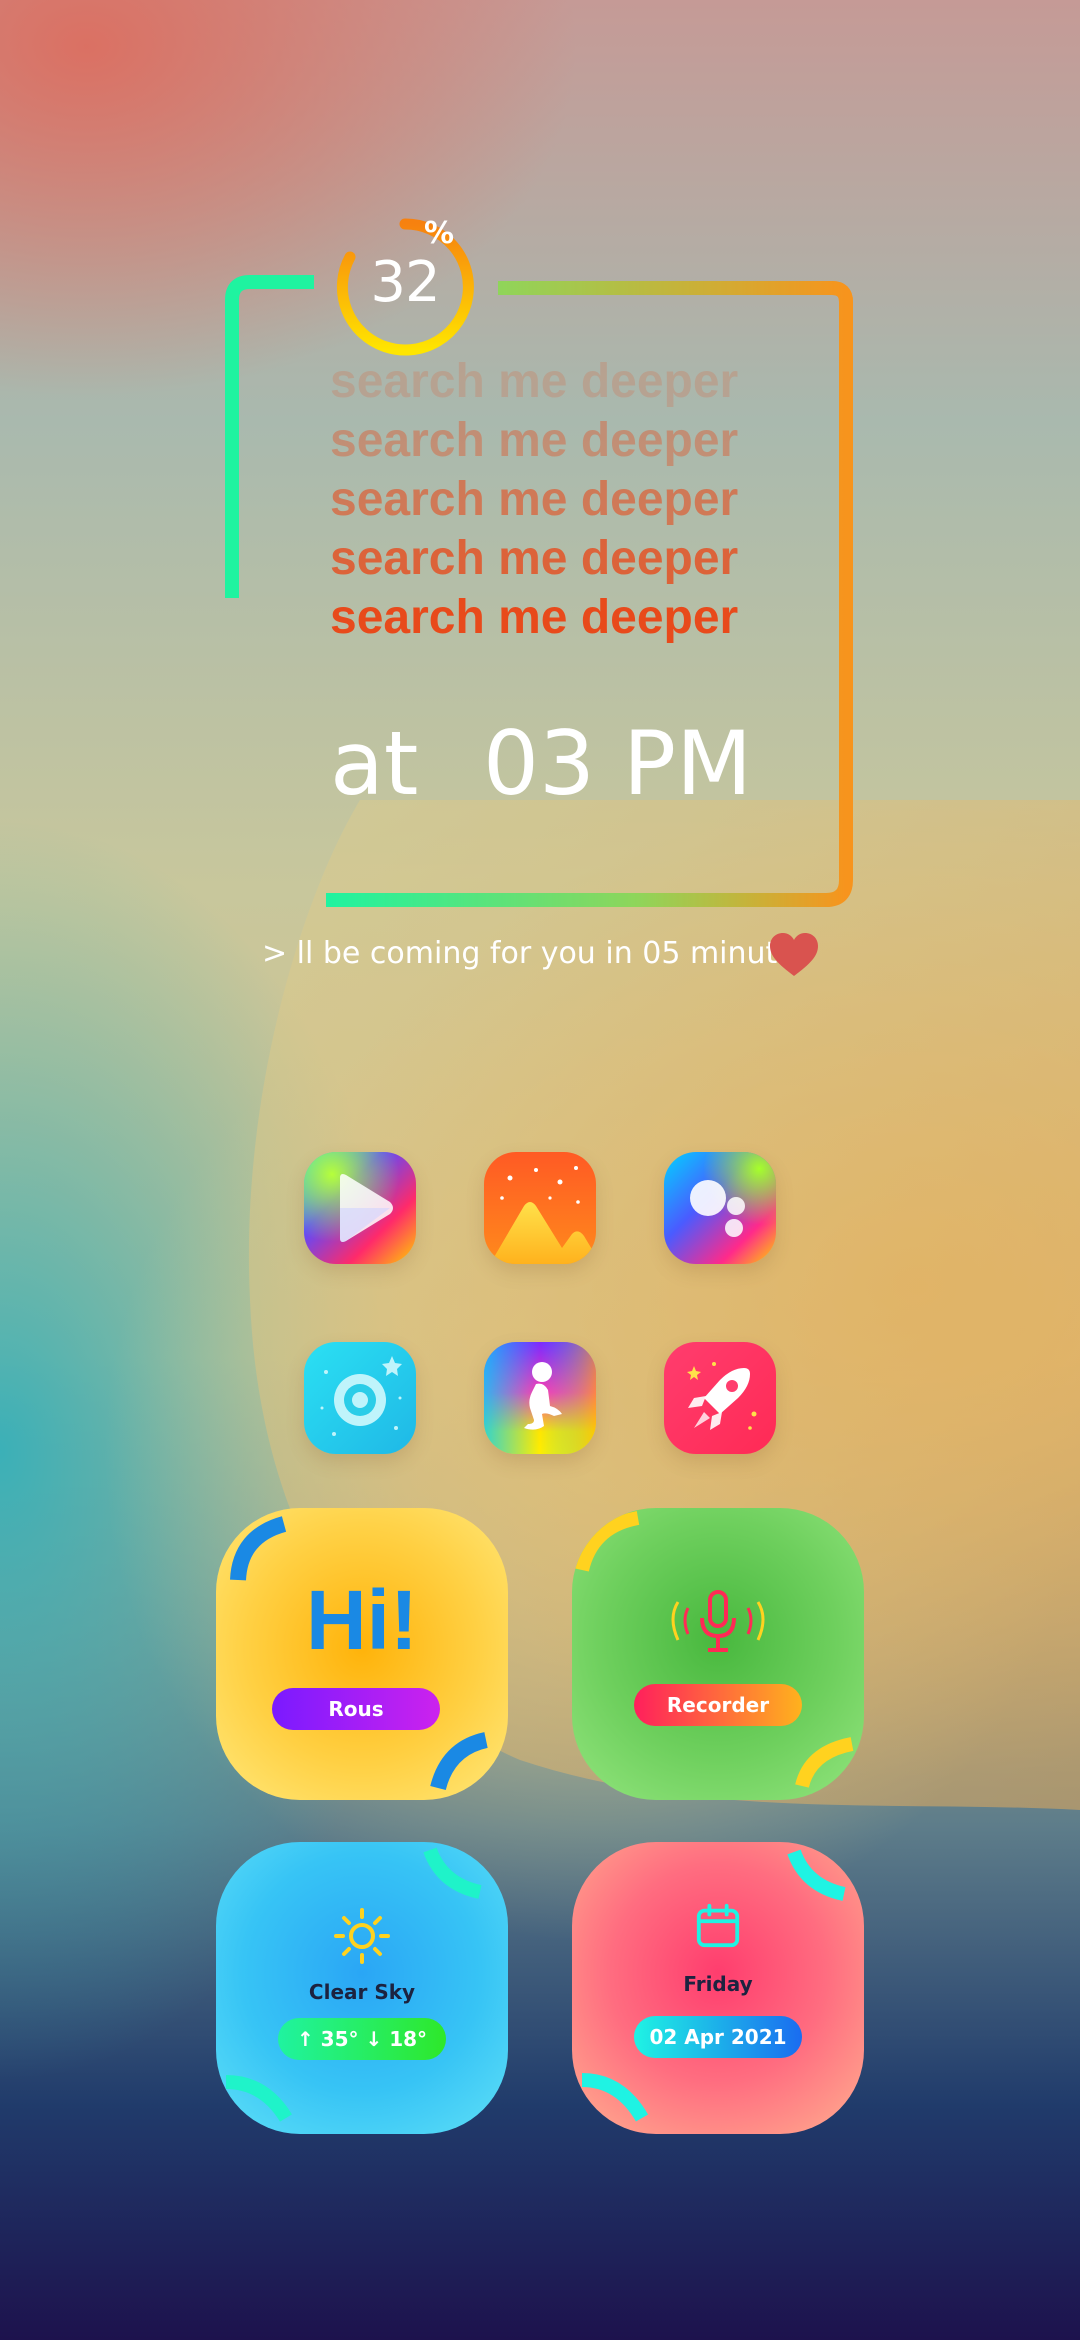 Image resolution: width=1080 pixels, height=2340 pixels. I want to click on greeting-widget: Hi! Rous, so click(362, 1654).